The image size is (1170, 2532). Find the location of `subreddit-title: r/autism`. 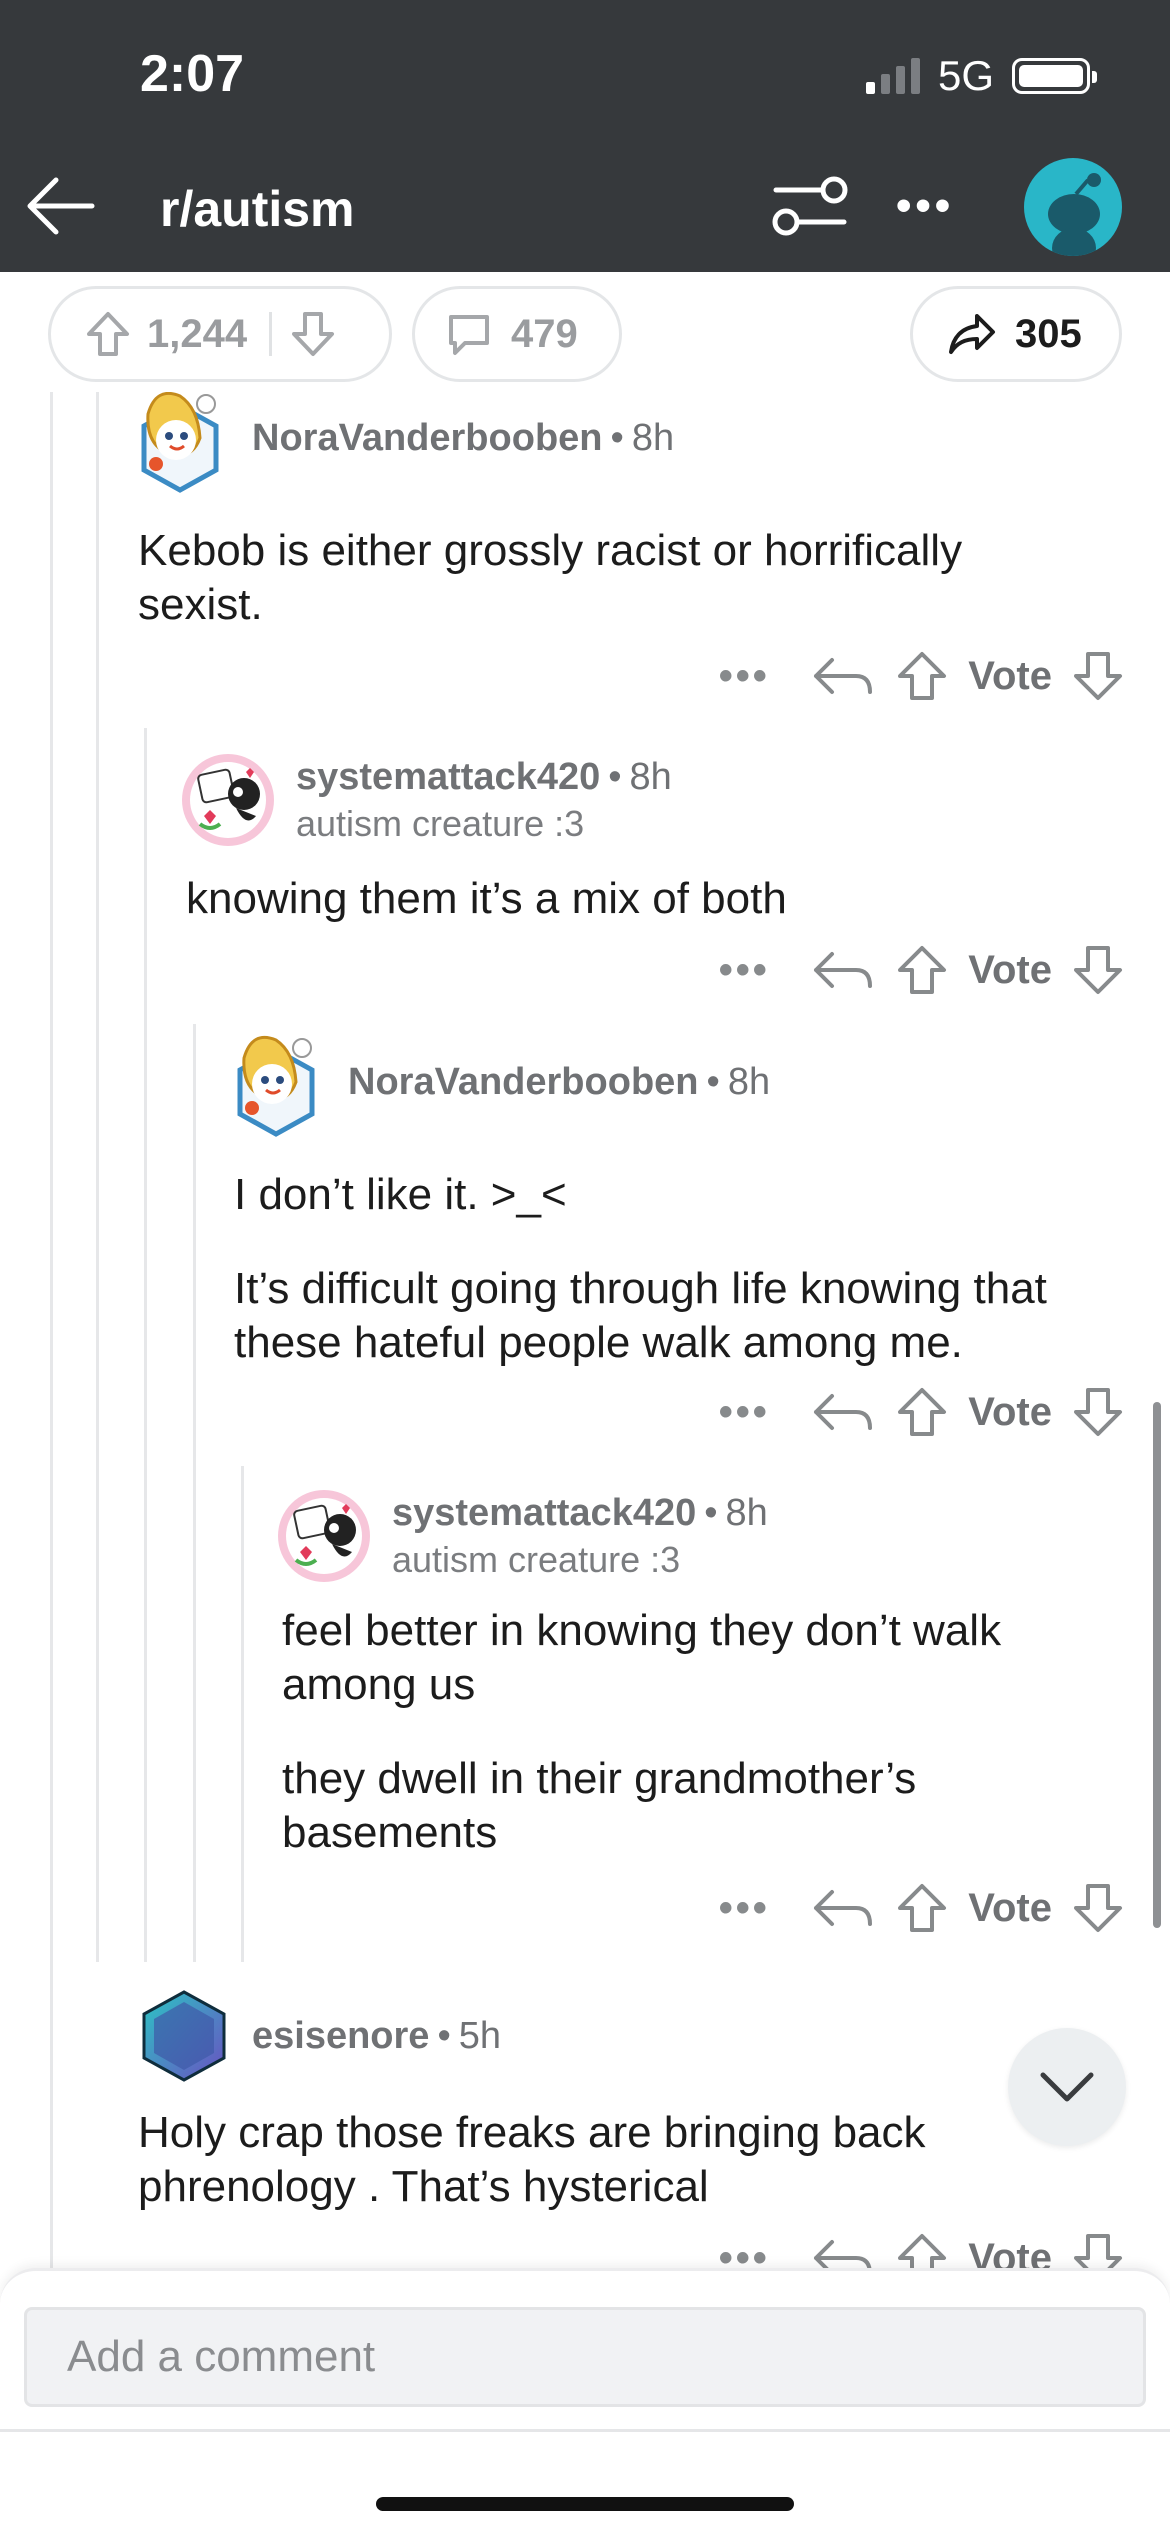

subreddit-title: r/autism is located at coordinates (257, 209).